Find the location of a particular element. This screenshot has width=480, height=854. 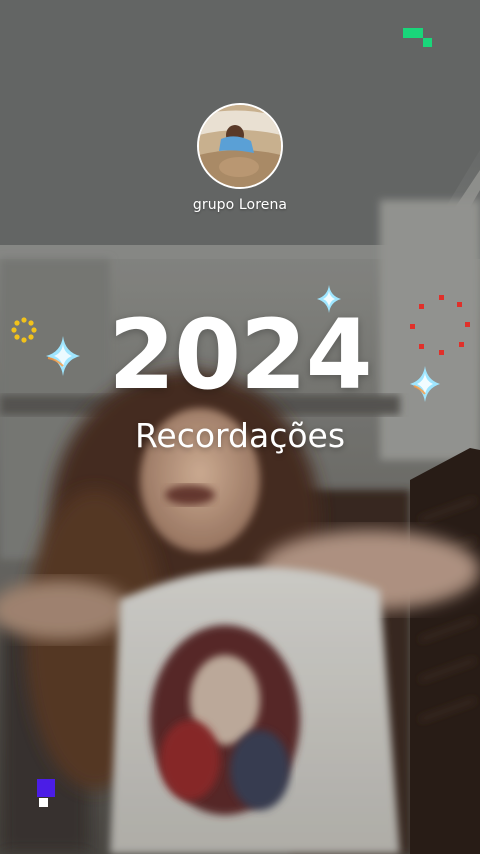

avatar-image is located at coordinates (240, 146).